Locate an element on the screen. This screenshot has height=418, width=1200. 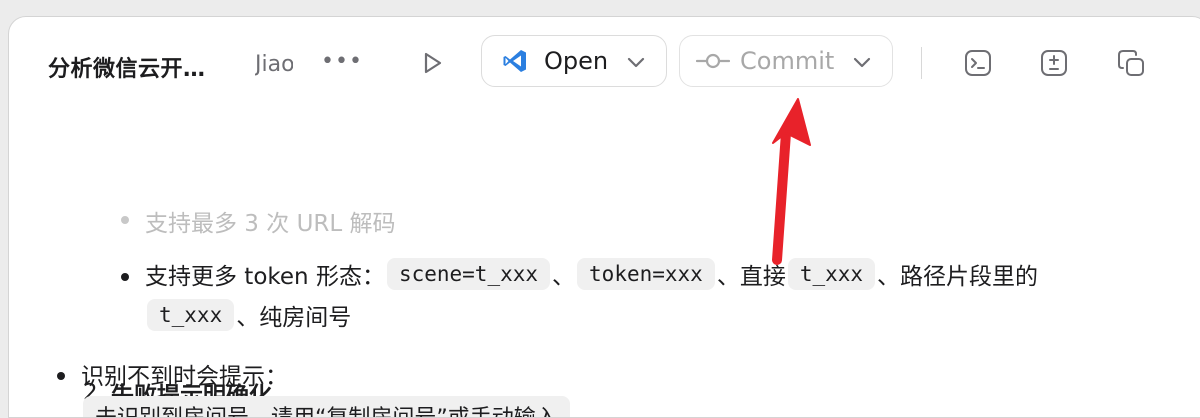
list-item-text: 、纯房间号 is located at coordinates (294, 318).